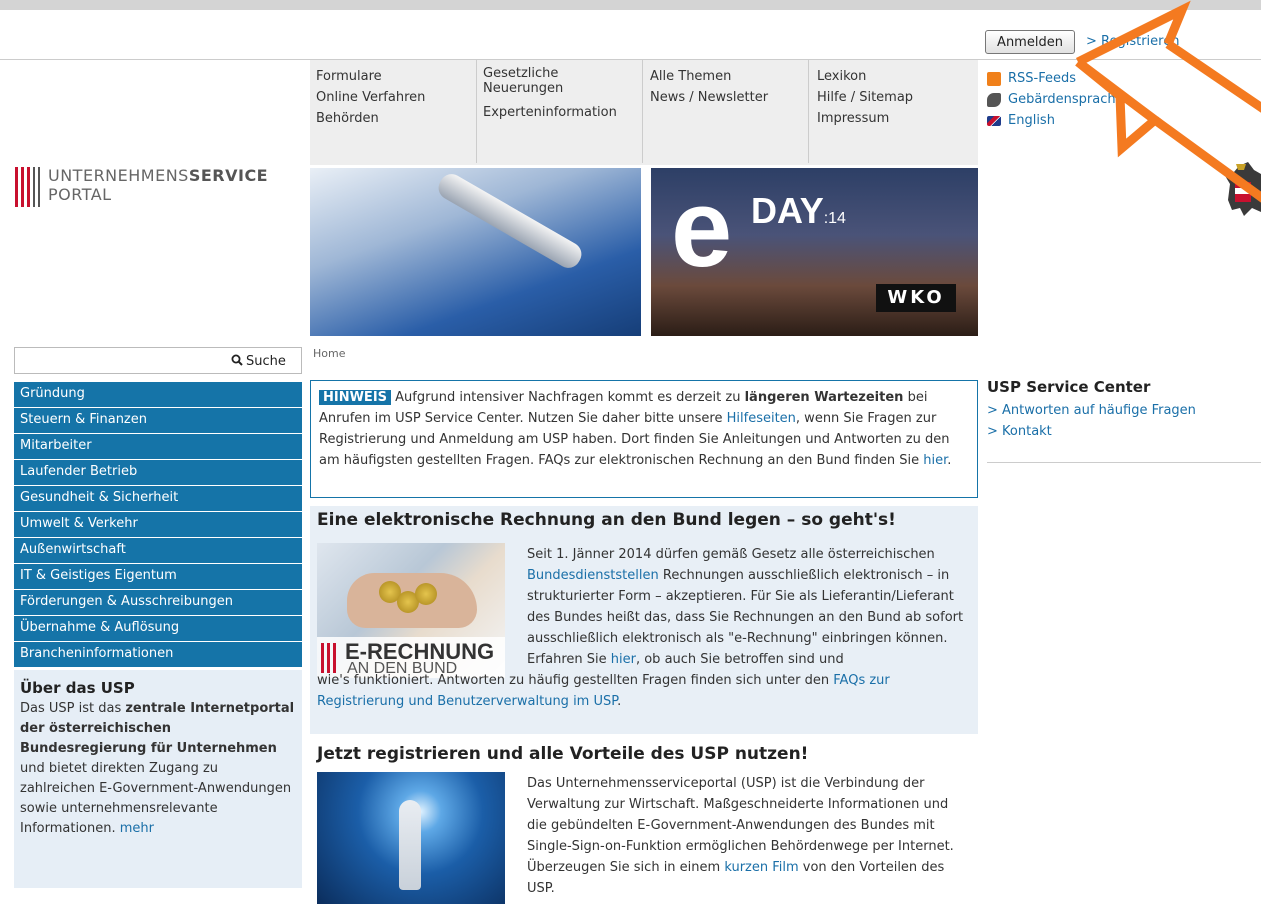  What do you see at coordinates (814, 252) in the screenshot?
I see `banner-eday-image: e DAY:14 WKO` at bounding box center [814, 252].